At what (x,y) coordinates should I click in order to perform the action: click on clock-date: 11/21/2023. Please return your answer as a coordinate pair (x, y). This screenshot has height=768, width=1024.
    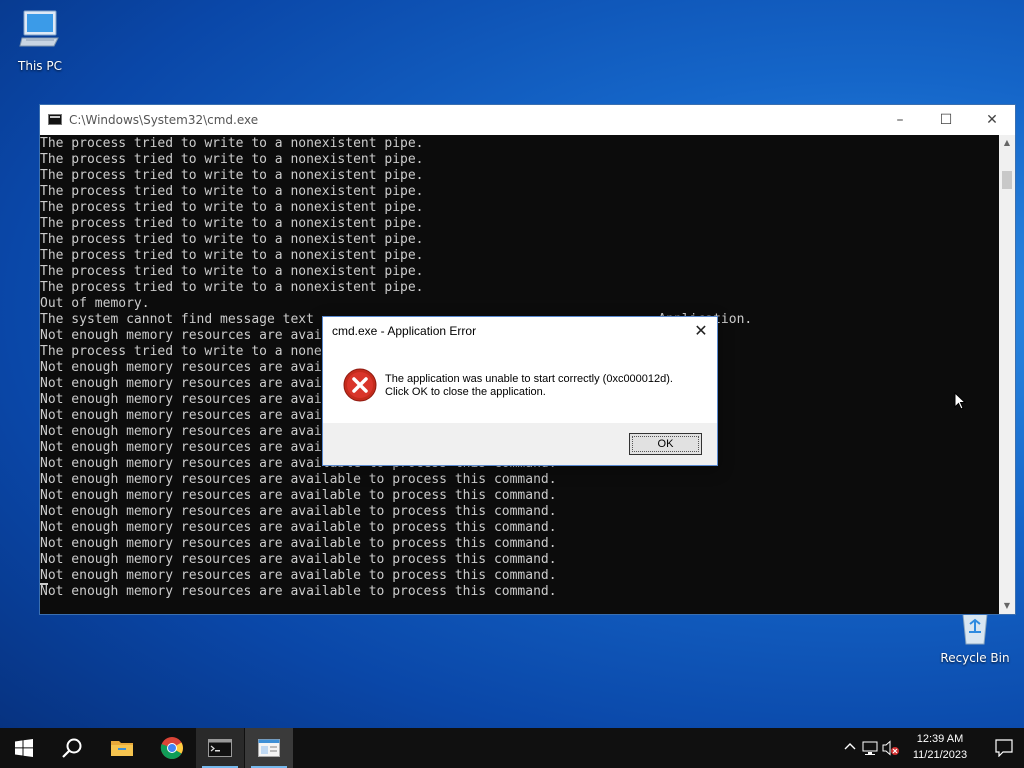
    Looking at the image, I should click on (940, 755).